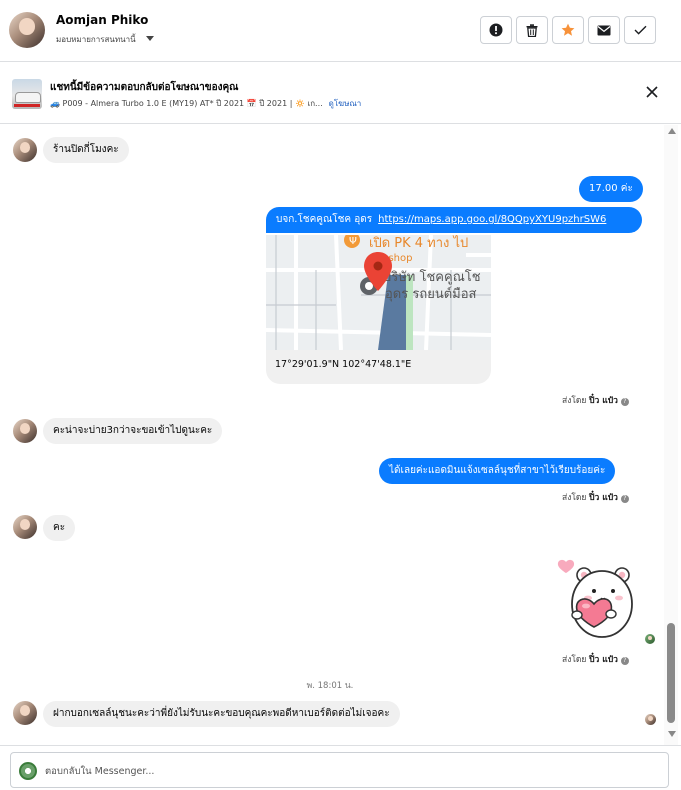 This screenshot has height=790, width=681. What do you see at coordinates (59, 528) in the screenshot?
I see `message-bubble-incoming: คะ` at bounding box center [59, 528].